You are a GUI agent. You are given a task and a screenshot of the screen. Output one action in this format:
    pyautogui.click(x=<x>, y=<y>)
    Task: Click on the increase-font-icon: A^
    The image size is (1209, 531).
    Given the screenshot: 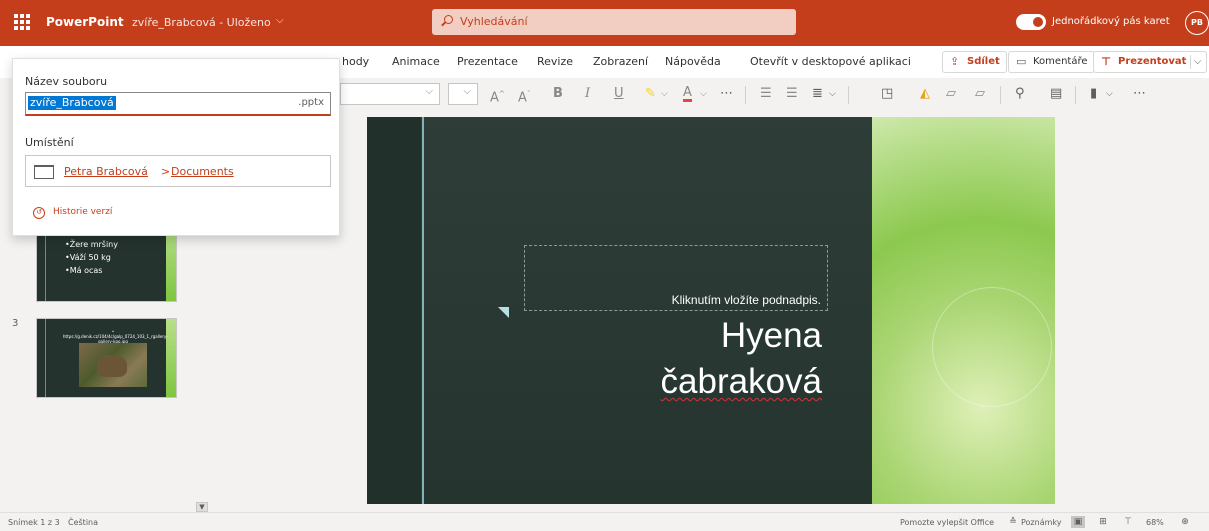 What is the action you would take?
    pyautogui.click(x=497, y=96)
    